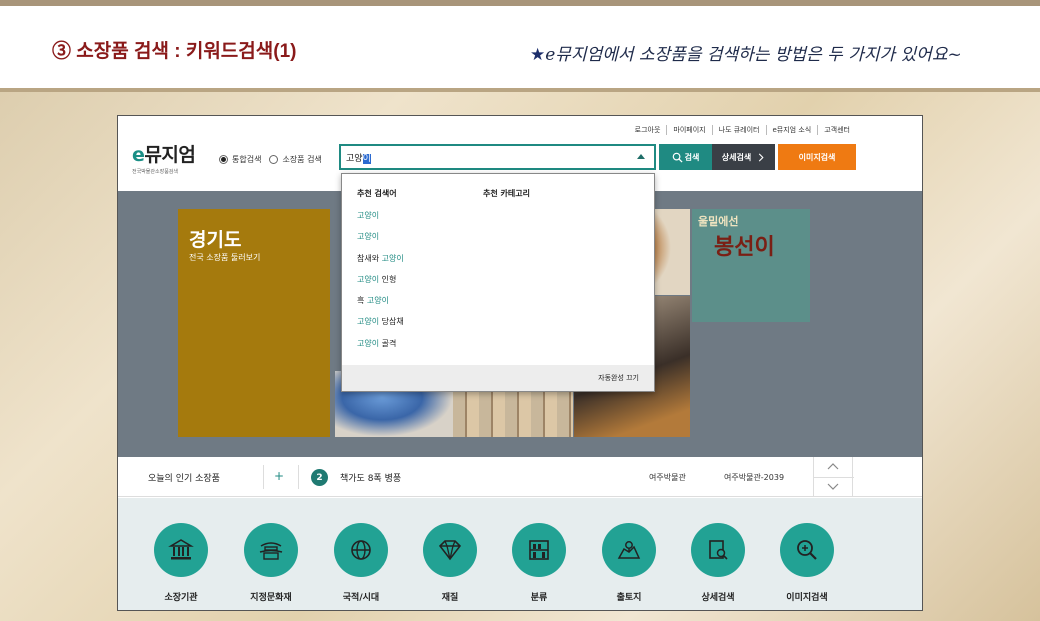  I want to click on caret-up-icon, so click(641, 156).